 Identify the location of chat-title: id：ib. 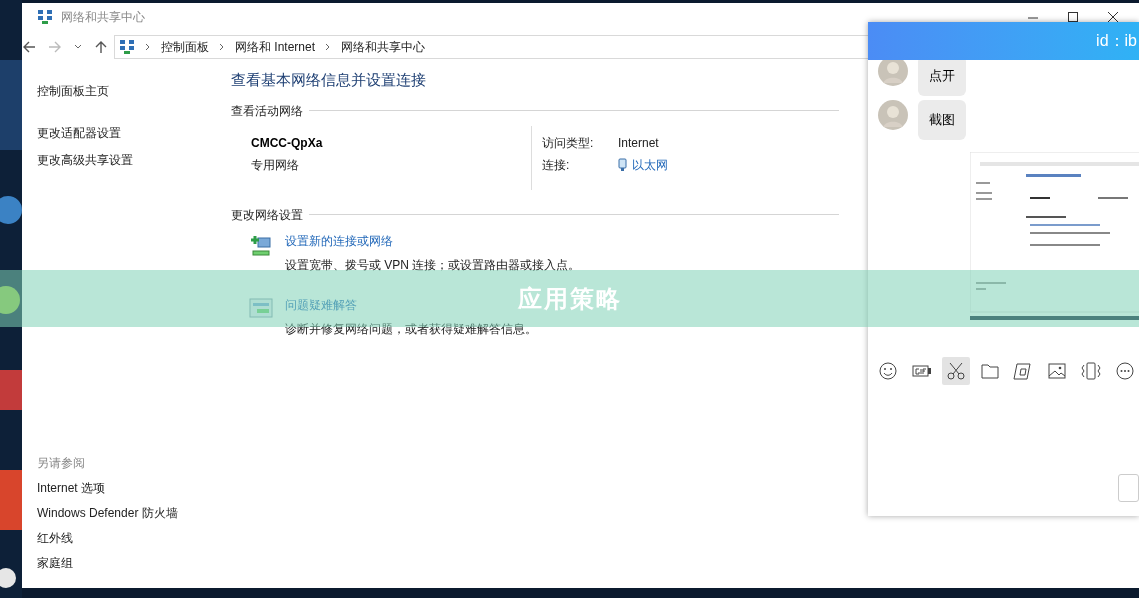
(1117, 41).